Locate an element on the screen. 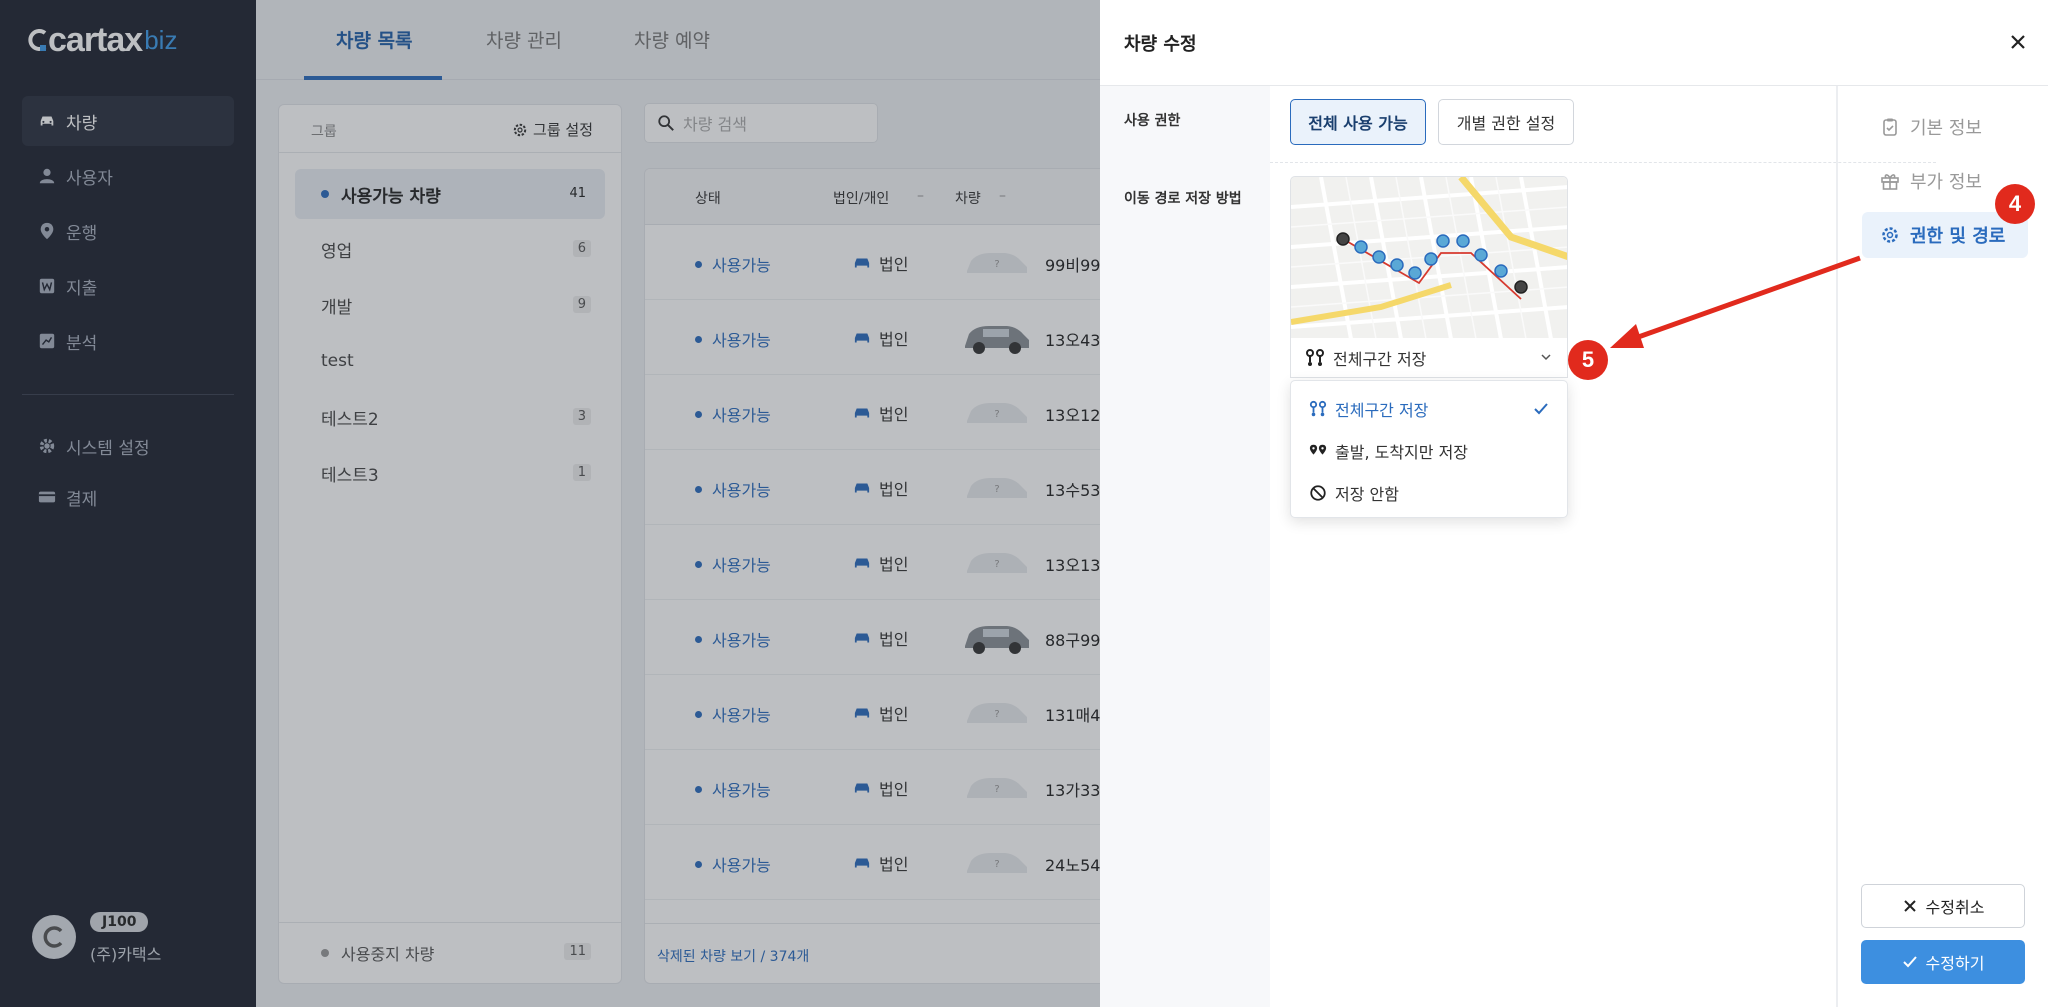 Image resolution: width=2048 pixels, height=1007 pixels. section-basic-info: 기본 정보 is located at coordinates (1945, 127).